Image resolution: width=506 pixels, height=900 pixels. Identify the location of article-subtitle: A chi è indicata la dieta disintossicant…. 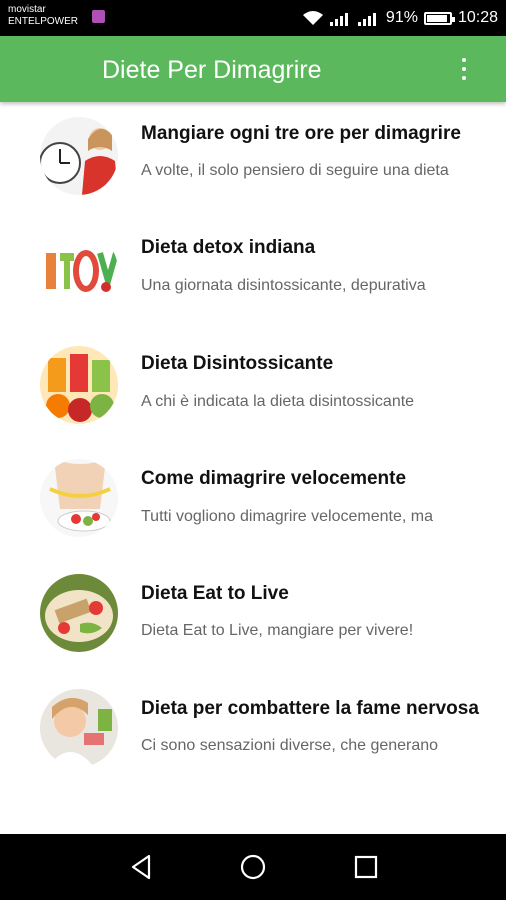
(278, 401).